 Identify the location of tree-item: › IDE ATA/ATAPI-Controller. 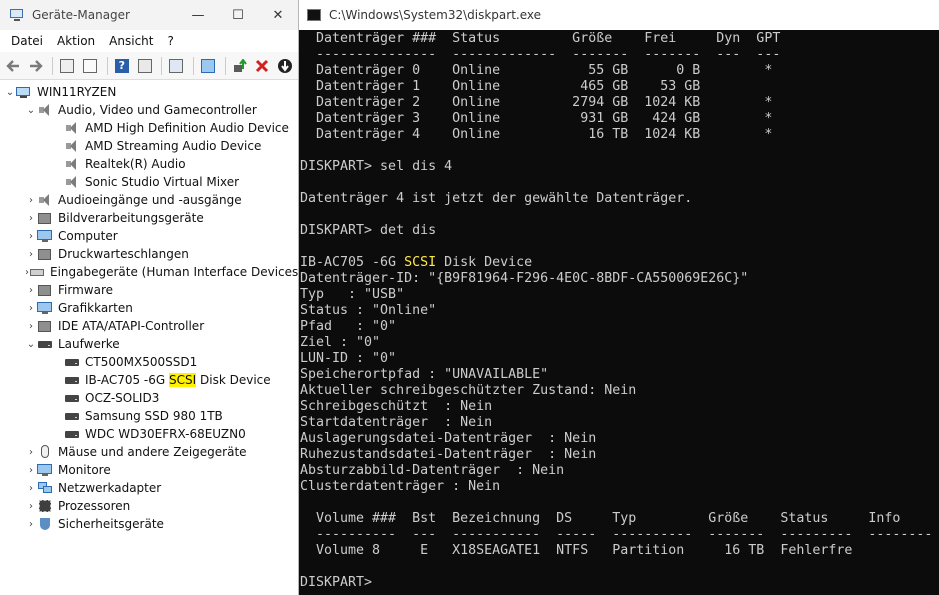
(149, 326).